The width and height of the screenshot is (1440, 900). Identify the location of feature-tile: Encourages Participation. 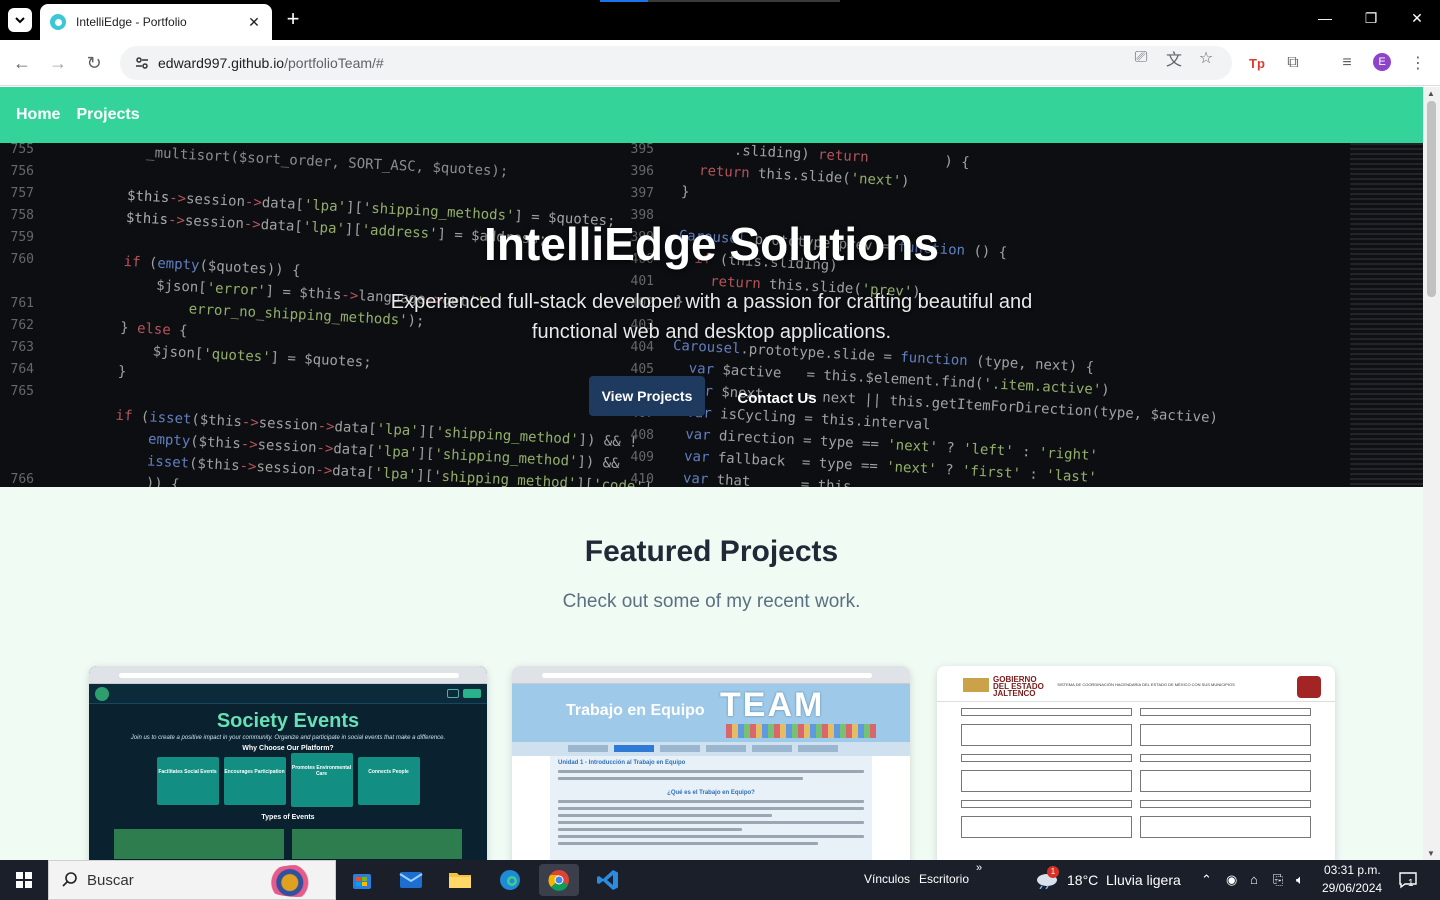
(254, 781).